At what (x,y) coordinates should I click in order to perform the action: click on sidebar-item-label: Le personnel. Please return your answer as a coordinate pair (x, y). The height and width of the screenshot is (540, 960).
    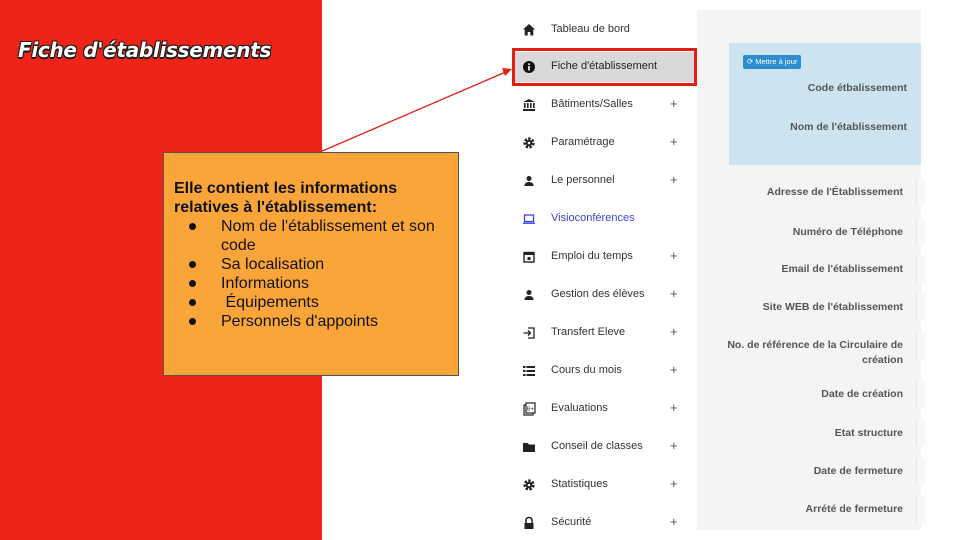
    Looking at the image, I should click on (583, 180).